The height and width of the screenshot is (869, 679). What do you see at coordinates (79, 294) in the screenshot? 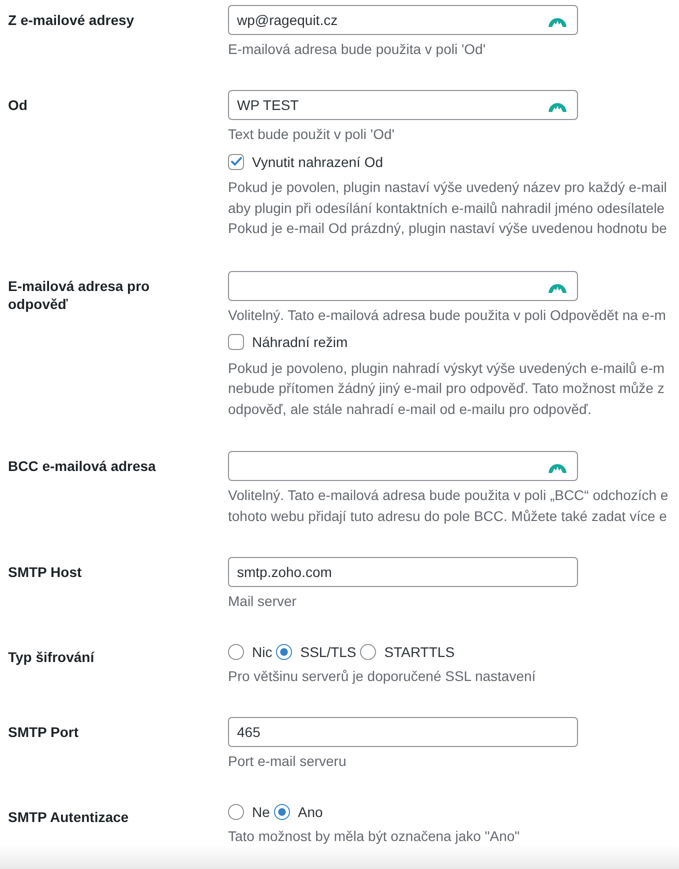
I see `field-label: E-mailová adresa pro odpověď` at bounding box center [79, 294].